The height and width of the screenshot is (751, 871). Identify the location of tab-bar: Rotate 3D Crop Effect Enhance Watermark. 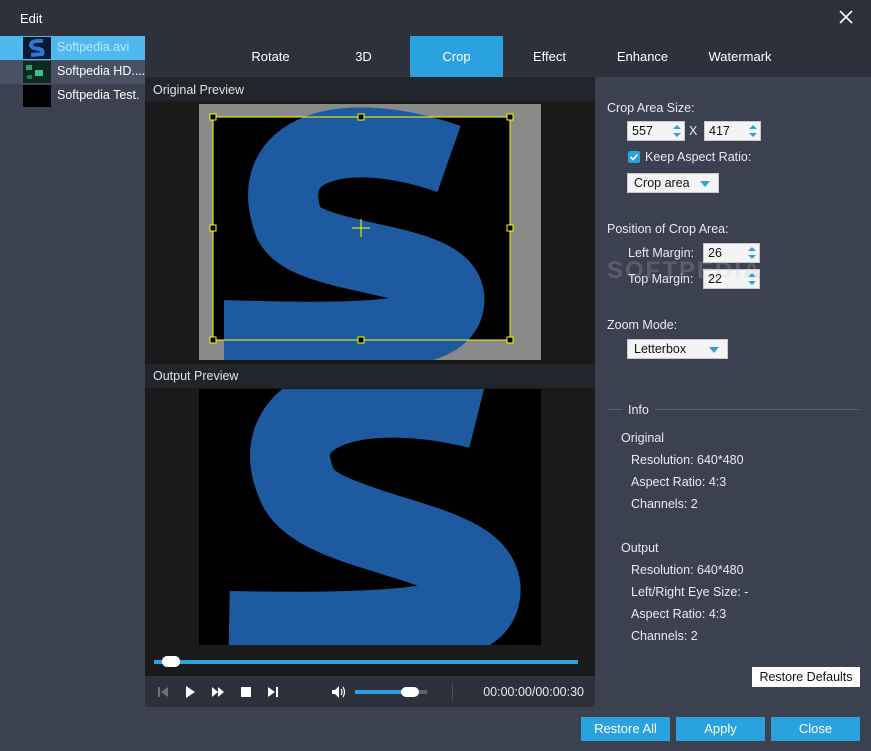
(508, 56).